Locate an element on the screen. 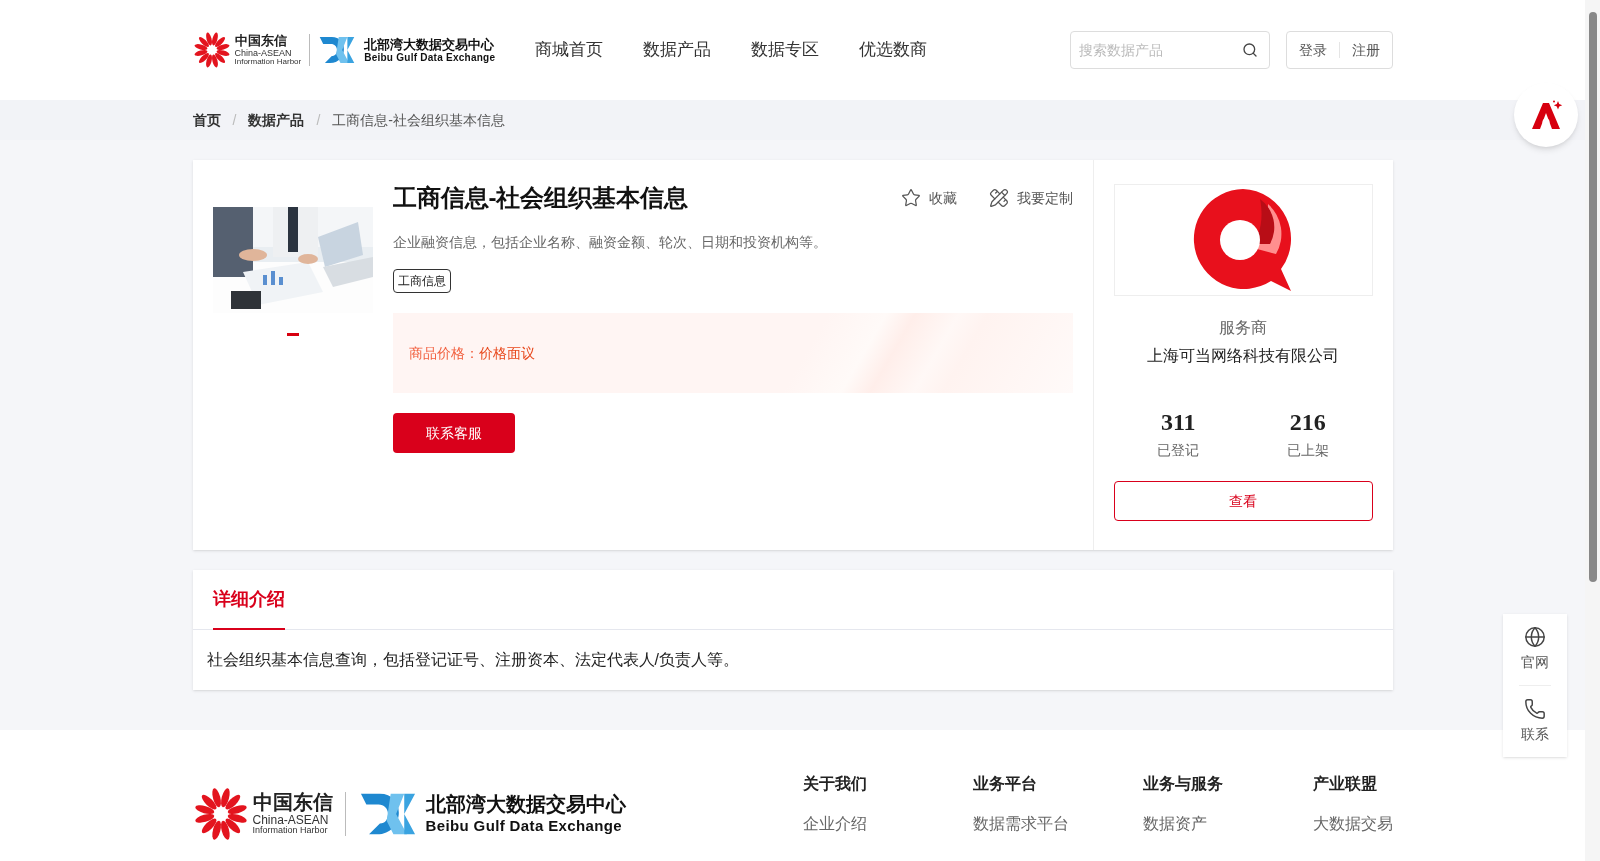 Image resolution: width=1600 pixels, height=861 pixels. scrollbar is located at coordinates (1592, 430).